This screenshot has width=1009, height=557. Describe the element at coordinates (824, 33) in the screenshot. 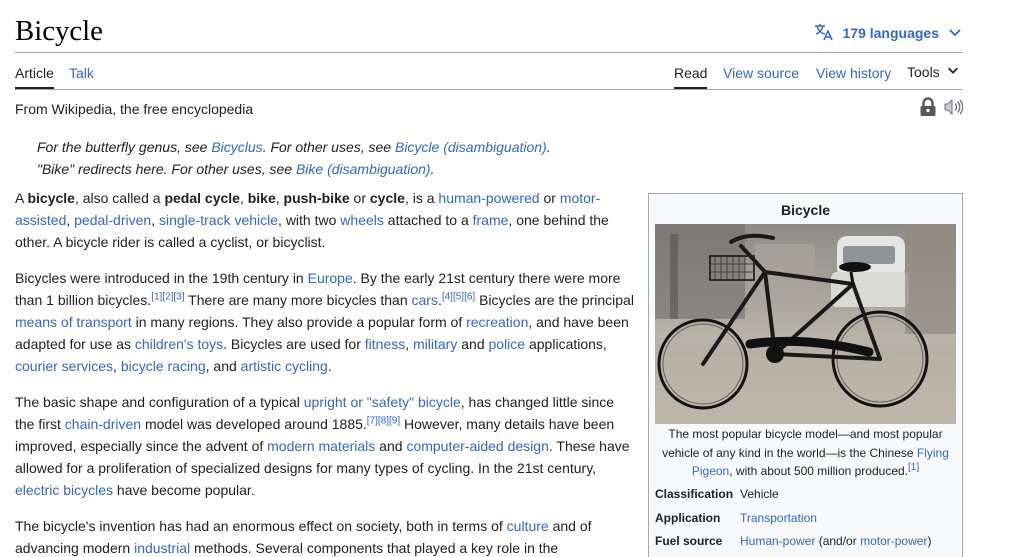

I see `translate-icon` at that location.